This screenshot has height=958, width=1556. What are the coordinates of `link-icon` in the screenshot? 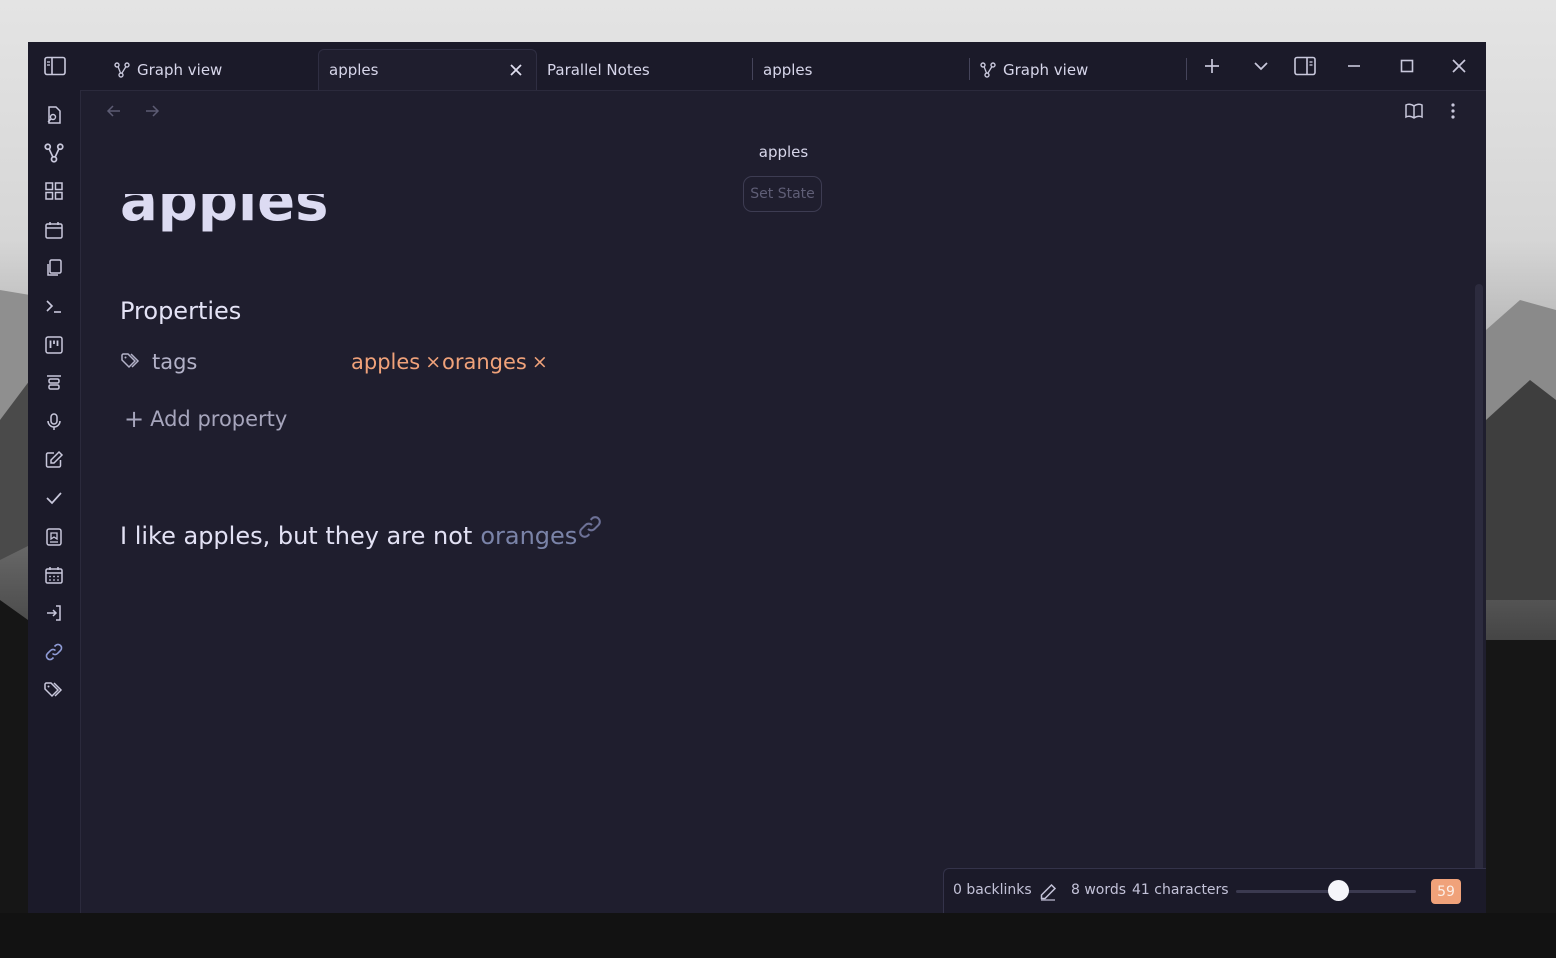 It's located at (54, 652).